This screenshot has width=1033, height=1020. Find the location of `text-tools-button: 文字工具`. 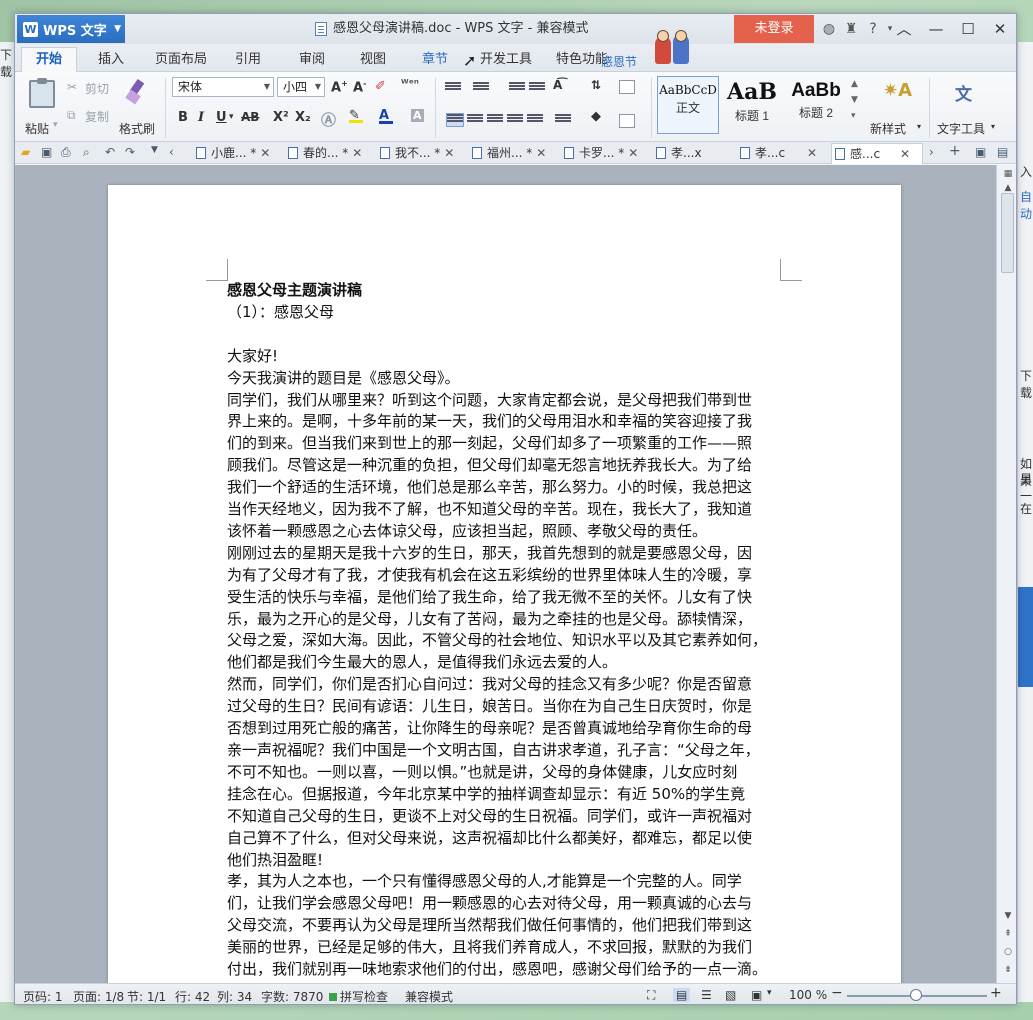

text-tools-button: 文字工具 is located at coordinates (961, 128).